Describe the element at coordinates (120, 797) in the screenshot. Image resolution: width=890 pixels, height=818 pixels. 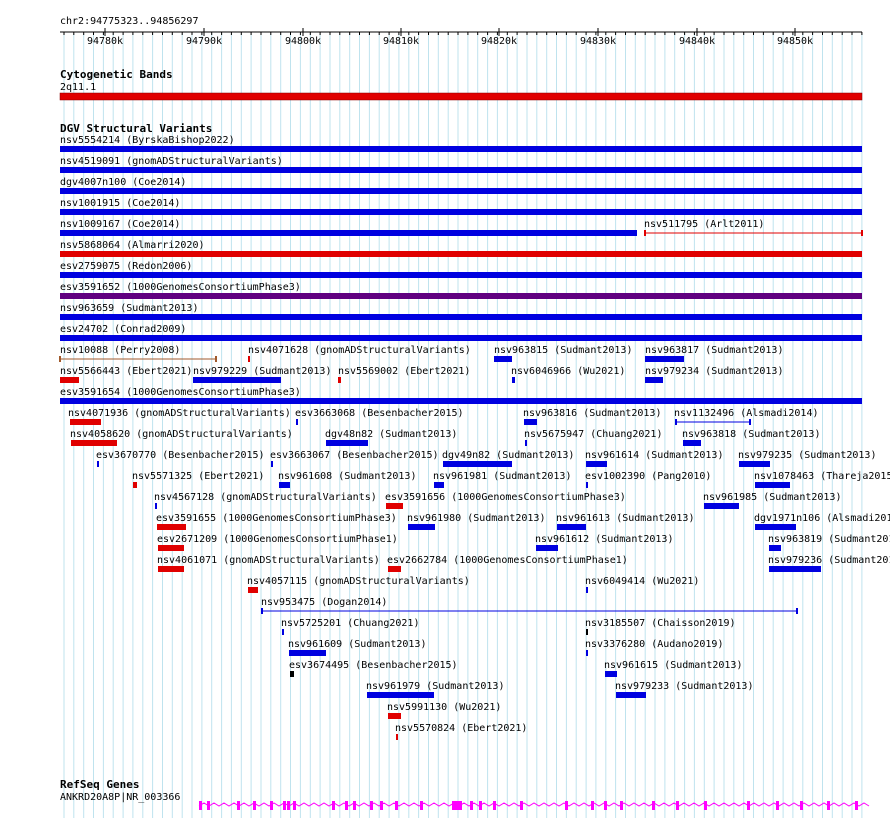
I see `gene-label: ANKRD20A8P|NR_003366` at that location.